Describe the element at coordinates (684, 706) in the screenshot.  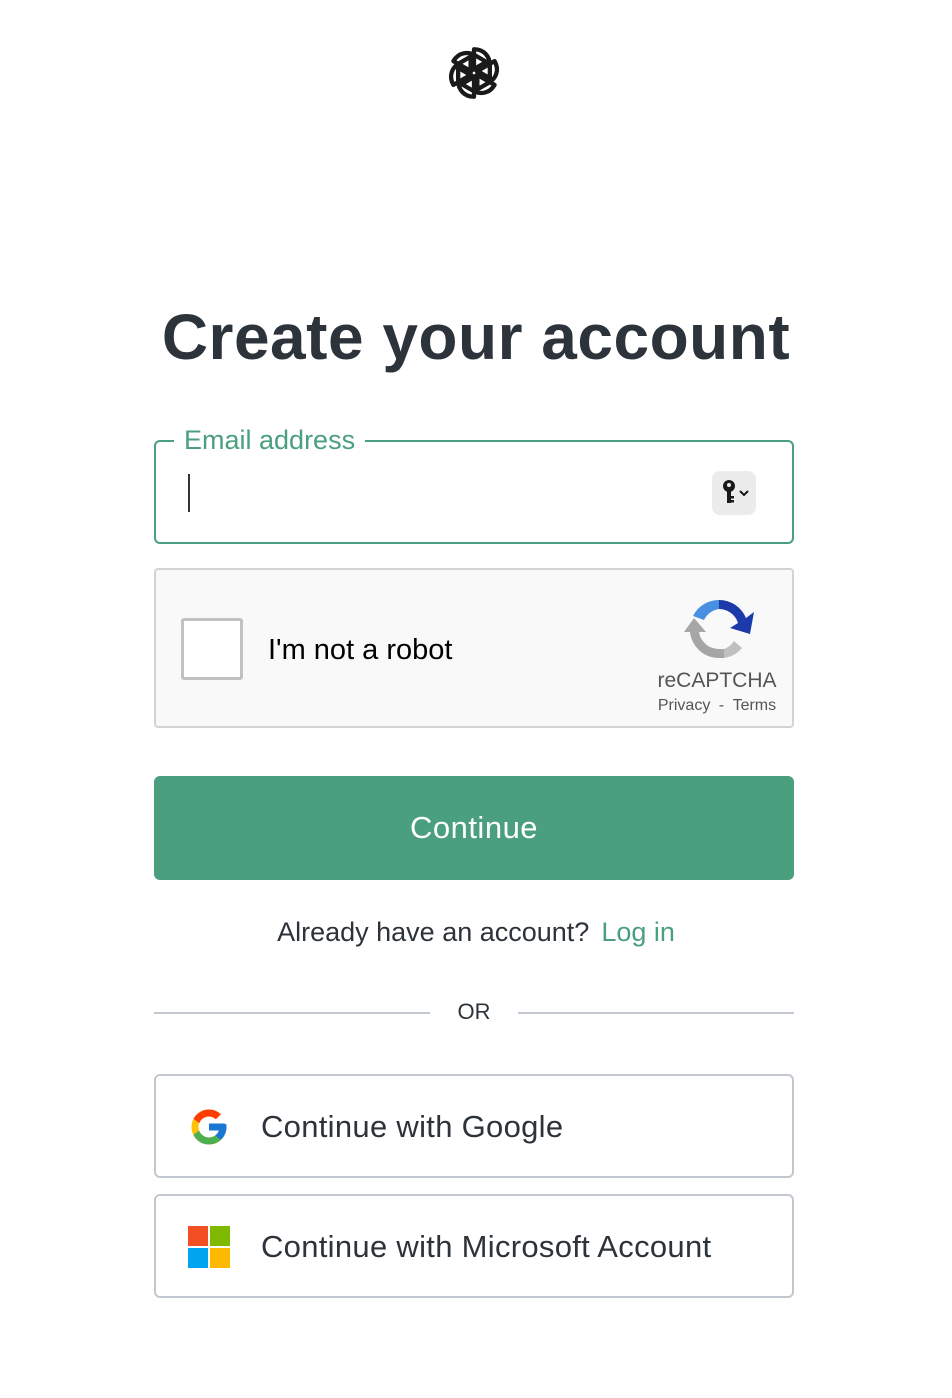
I see `recaptcha-privacy-link: Privacy` at that location.